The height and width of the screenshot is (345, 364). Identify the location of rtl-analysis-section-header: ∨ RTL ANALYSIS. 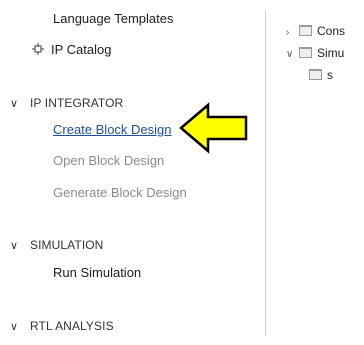
(62, 326).